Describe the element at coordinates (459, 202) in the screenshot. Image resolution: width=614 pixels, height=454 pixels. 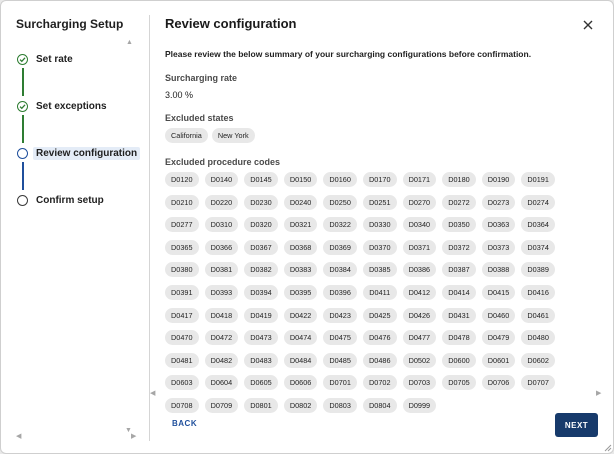
I see `procedure-code-chip: D0272` at that location.